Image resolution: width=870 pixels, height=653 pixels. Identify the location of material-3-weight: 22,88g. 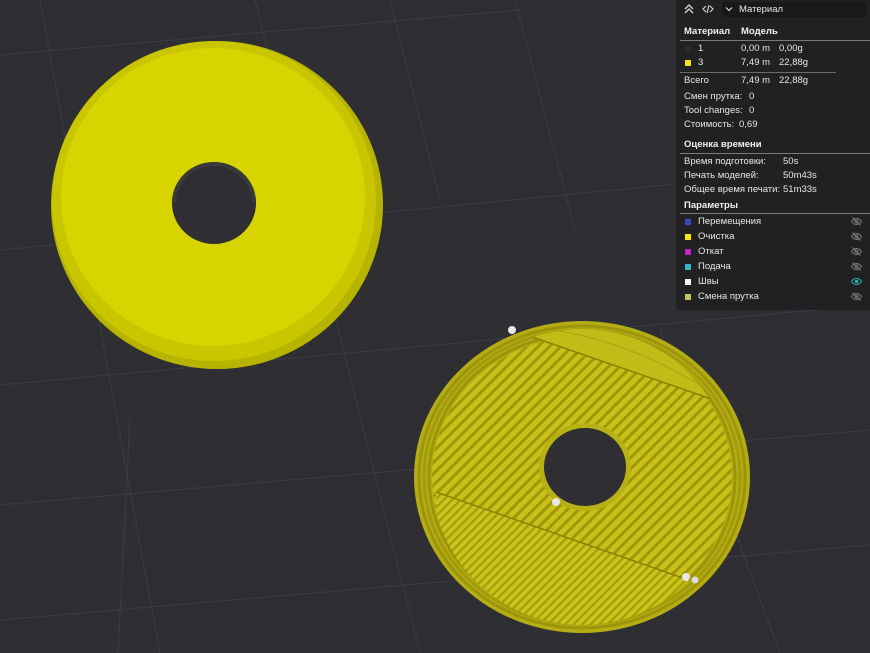
(794, 62).